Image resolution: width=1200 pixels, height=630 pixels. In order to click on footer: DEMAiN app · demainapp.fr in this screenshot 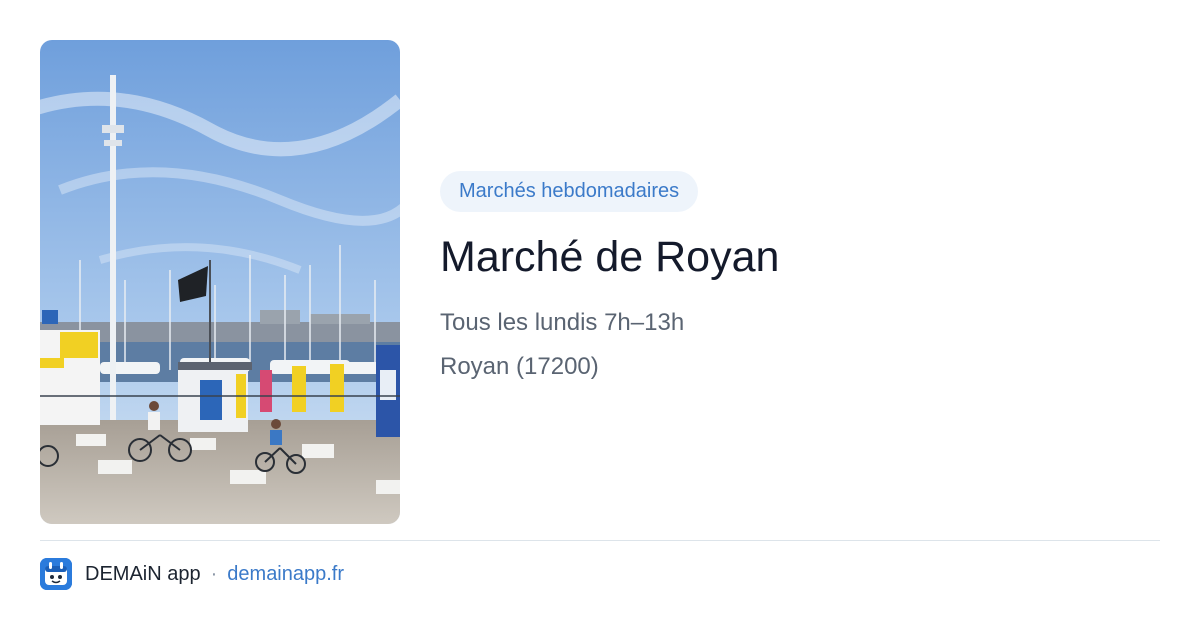, I will do `click(192, 574)`.